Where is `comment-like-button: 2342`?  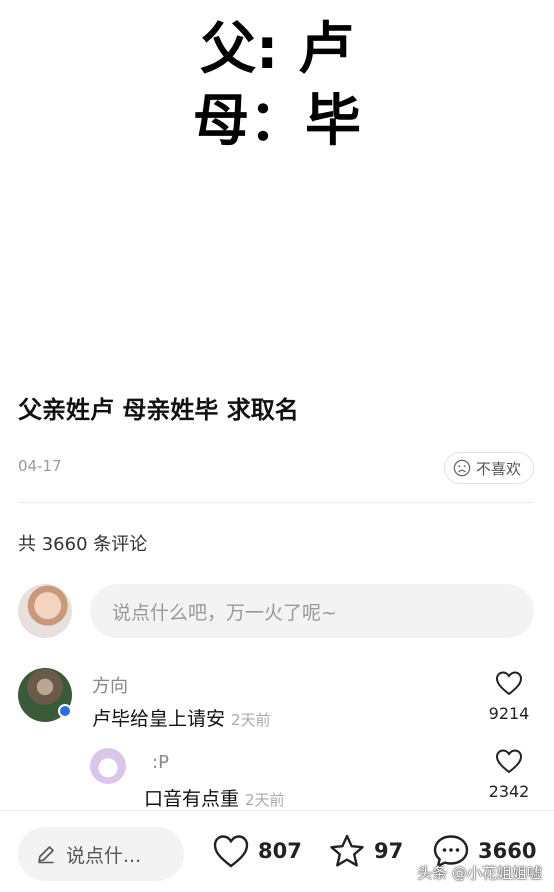
comment-like-button: 2342 is located at coordinates (509, 774).